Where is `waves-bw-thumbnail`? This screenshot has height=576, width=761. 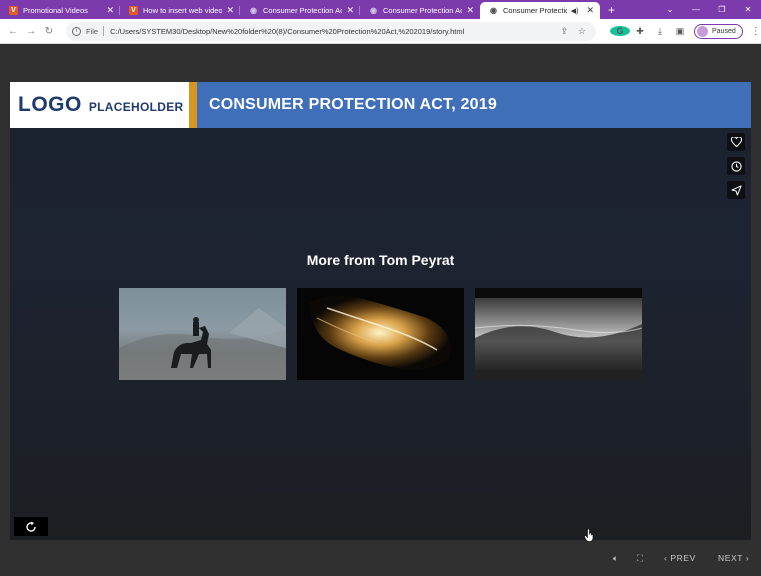
waves-bw-thumbnail is located at coordinates (558, 334).